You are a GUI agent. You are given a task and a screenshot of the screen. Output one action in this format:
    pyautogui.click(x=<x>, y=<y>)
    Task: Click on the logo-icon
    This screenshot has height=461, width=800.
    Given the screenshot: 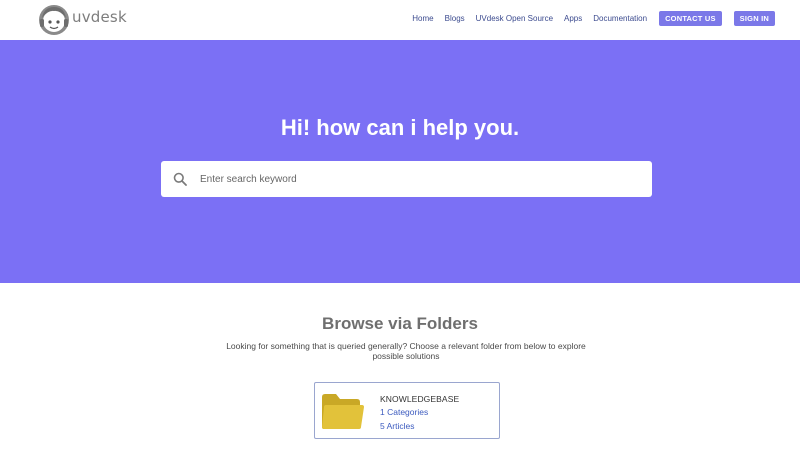 What is the action you would take?
    pyautogui.click(x=54, y=20)
    